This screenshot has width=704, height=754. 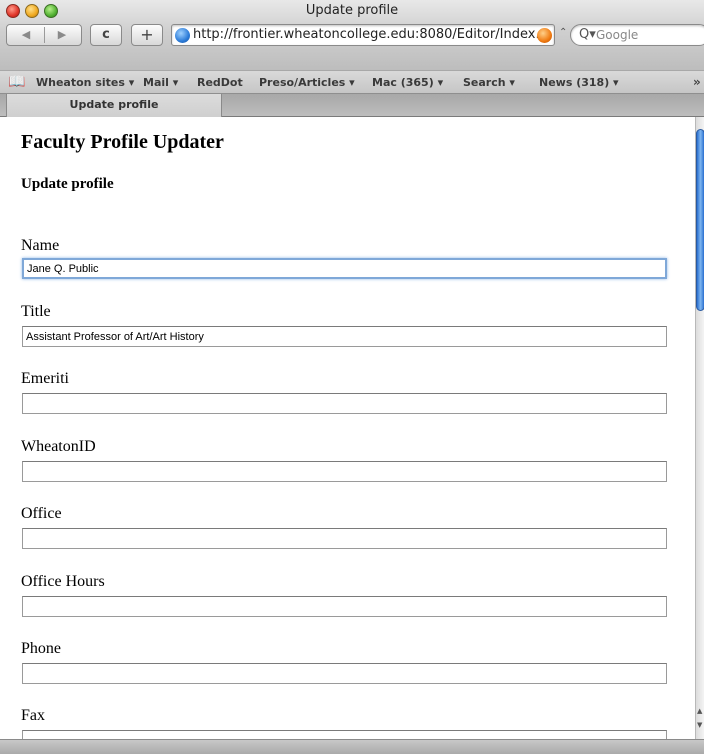 I want to click on bookmark-reddot: RedDot, so click(x=220, y=82).